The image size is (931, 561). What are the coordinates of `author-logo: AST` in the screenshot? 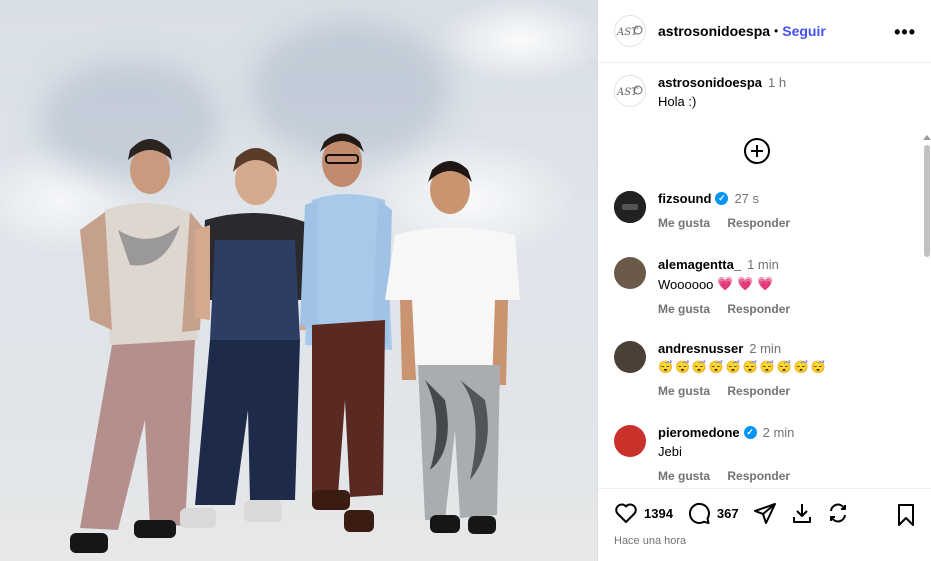 It's located at (630, 31).